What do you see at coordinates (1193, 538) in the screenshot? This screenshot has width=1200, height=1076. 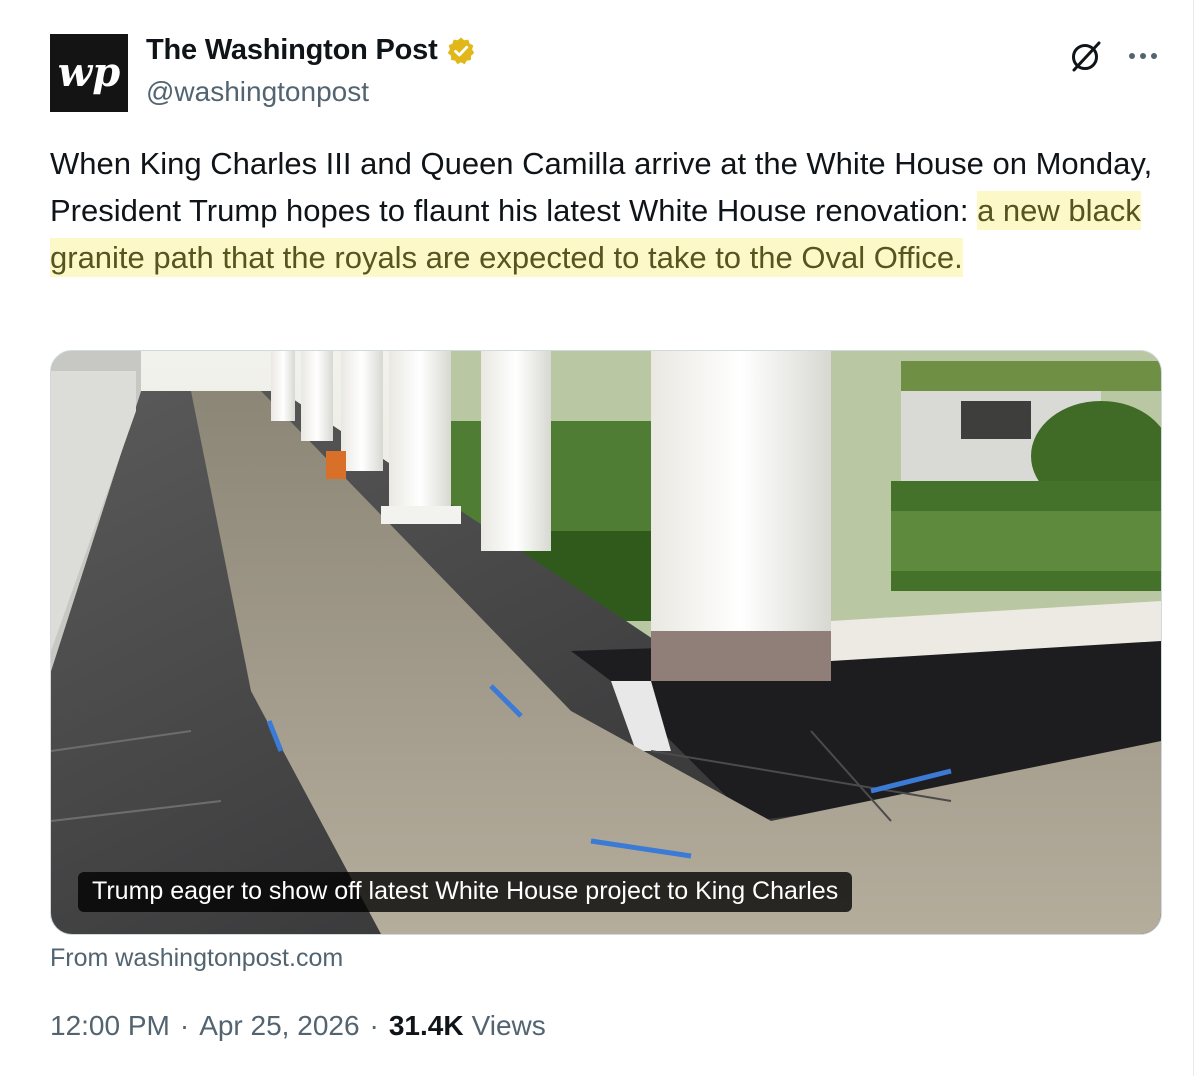 I see `timeline-divider` at bounding box center [1193, 538].